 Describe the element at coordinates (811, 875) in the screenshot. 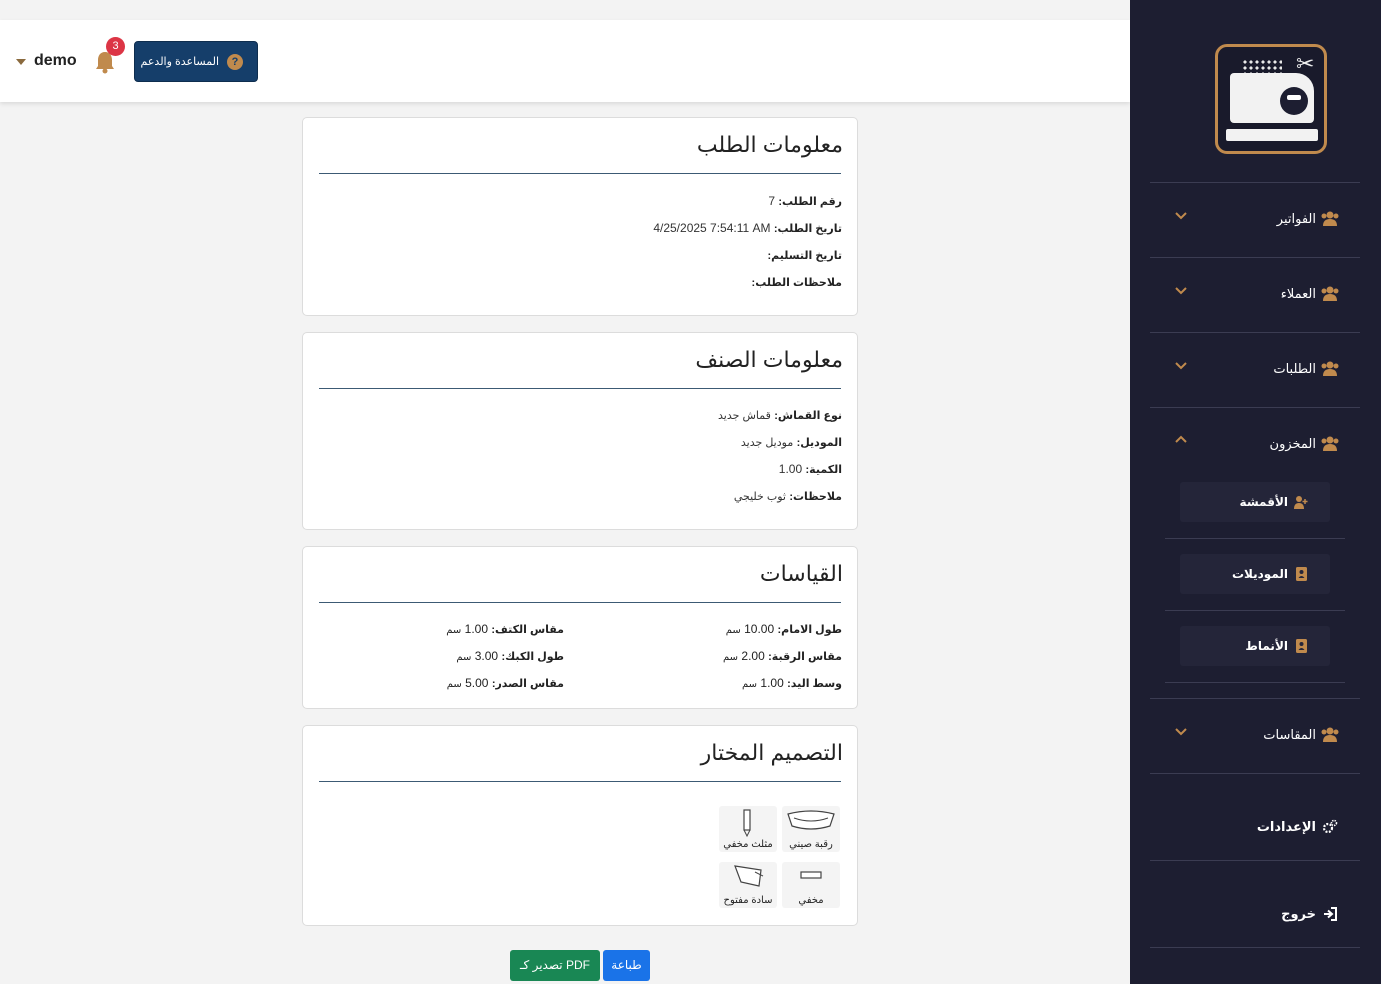

I see `hidden-placket-icon` at that location.